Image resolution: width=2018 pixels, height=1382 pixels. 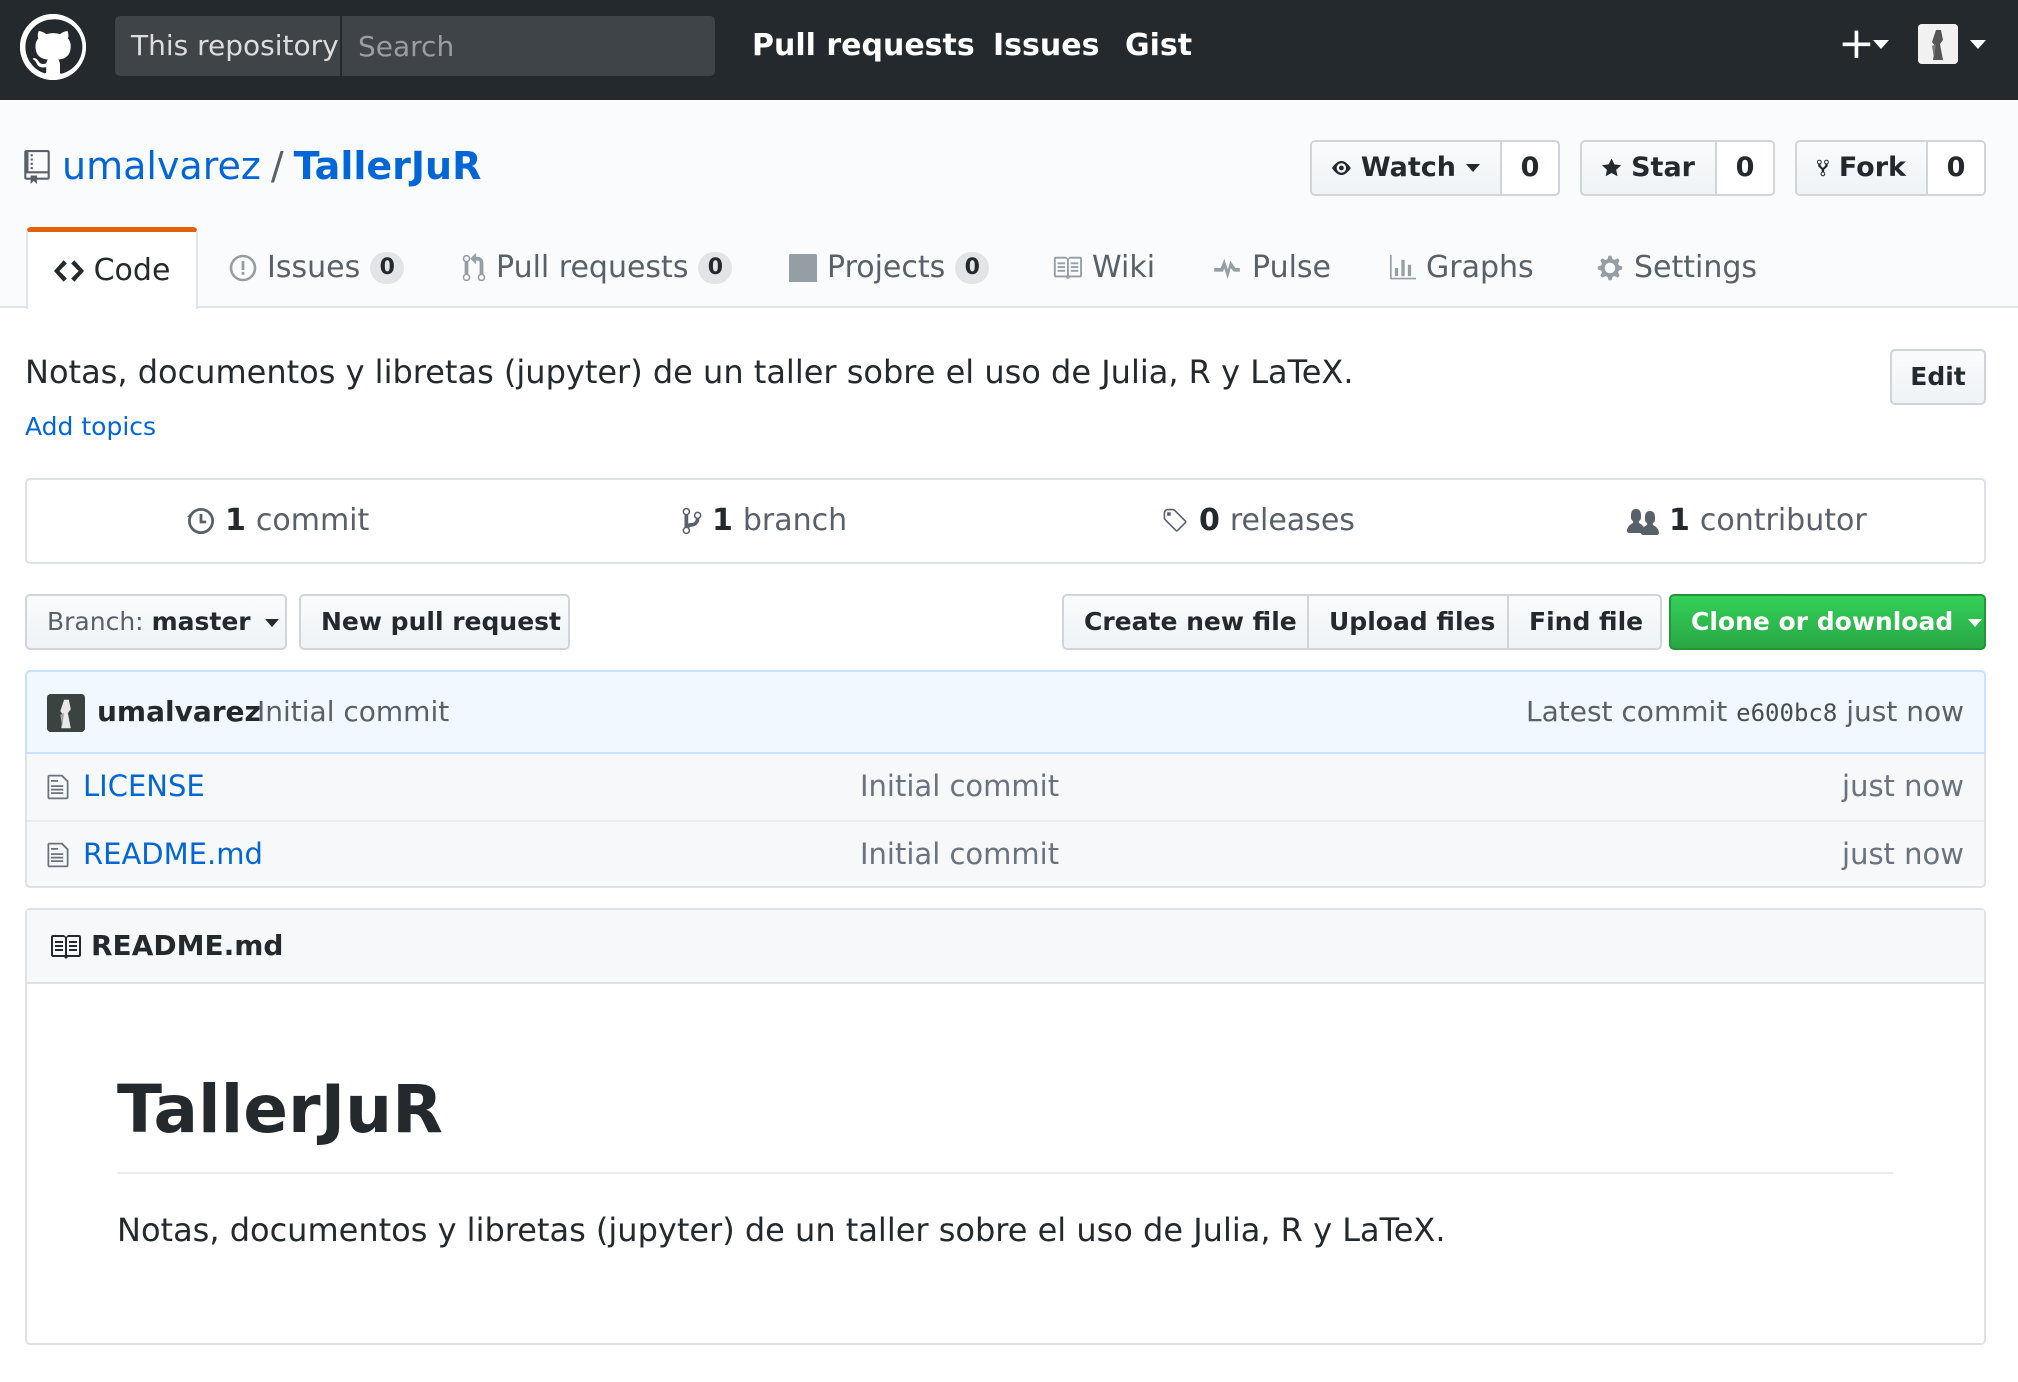 I want to click on tab-pull-requests-label: Pull requests, so click(x=592, y=267).